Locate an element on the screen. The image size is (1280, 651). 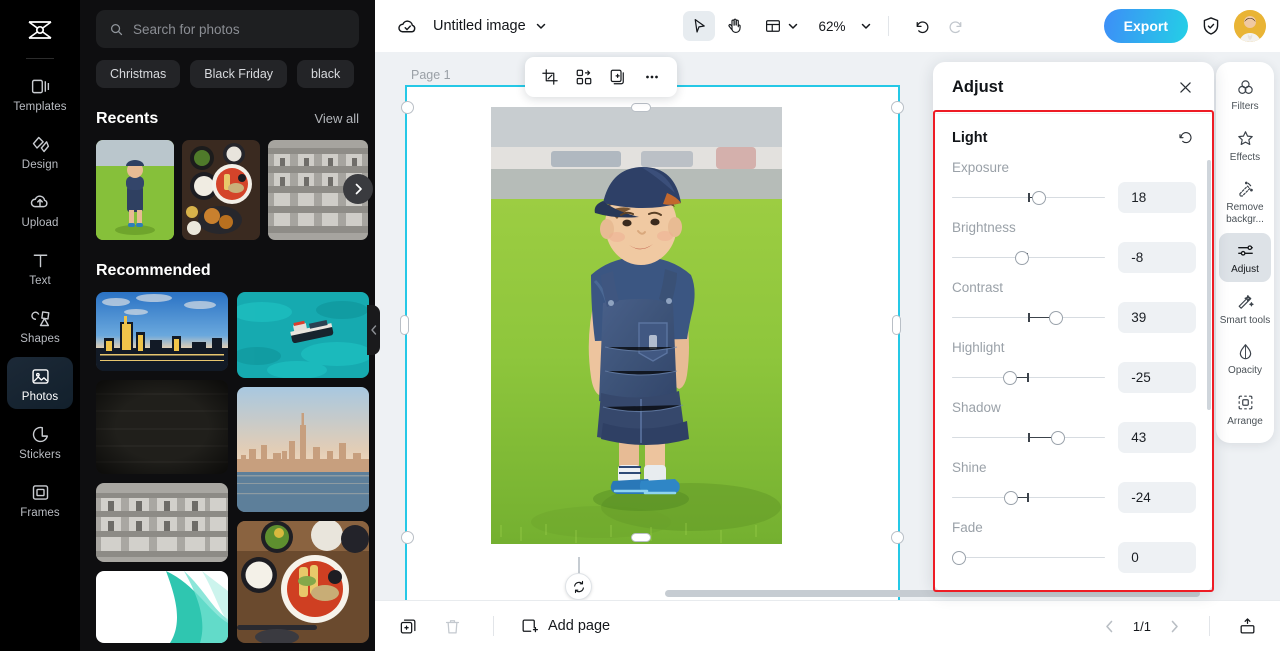
rail-item-effects: Effects is located at coordinates (1245, 145).